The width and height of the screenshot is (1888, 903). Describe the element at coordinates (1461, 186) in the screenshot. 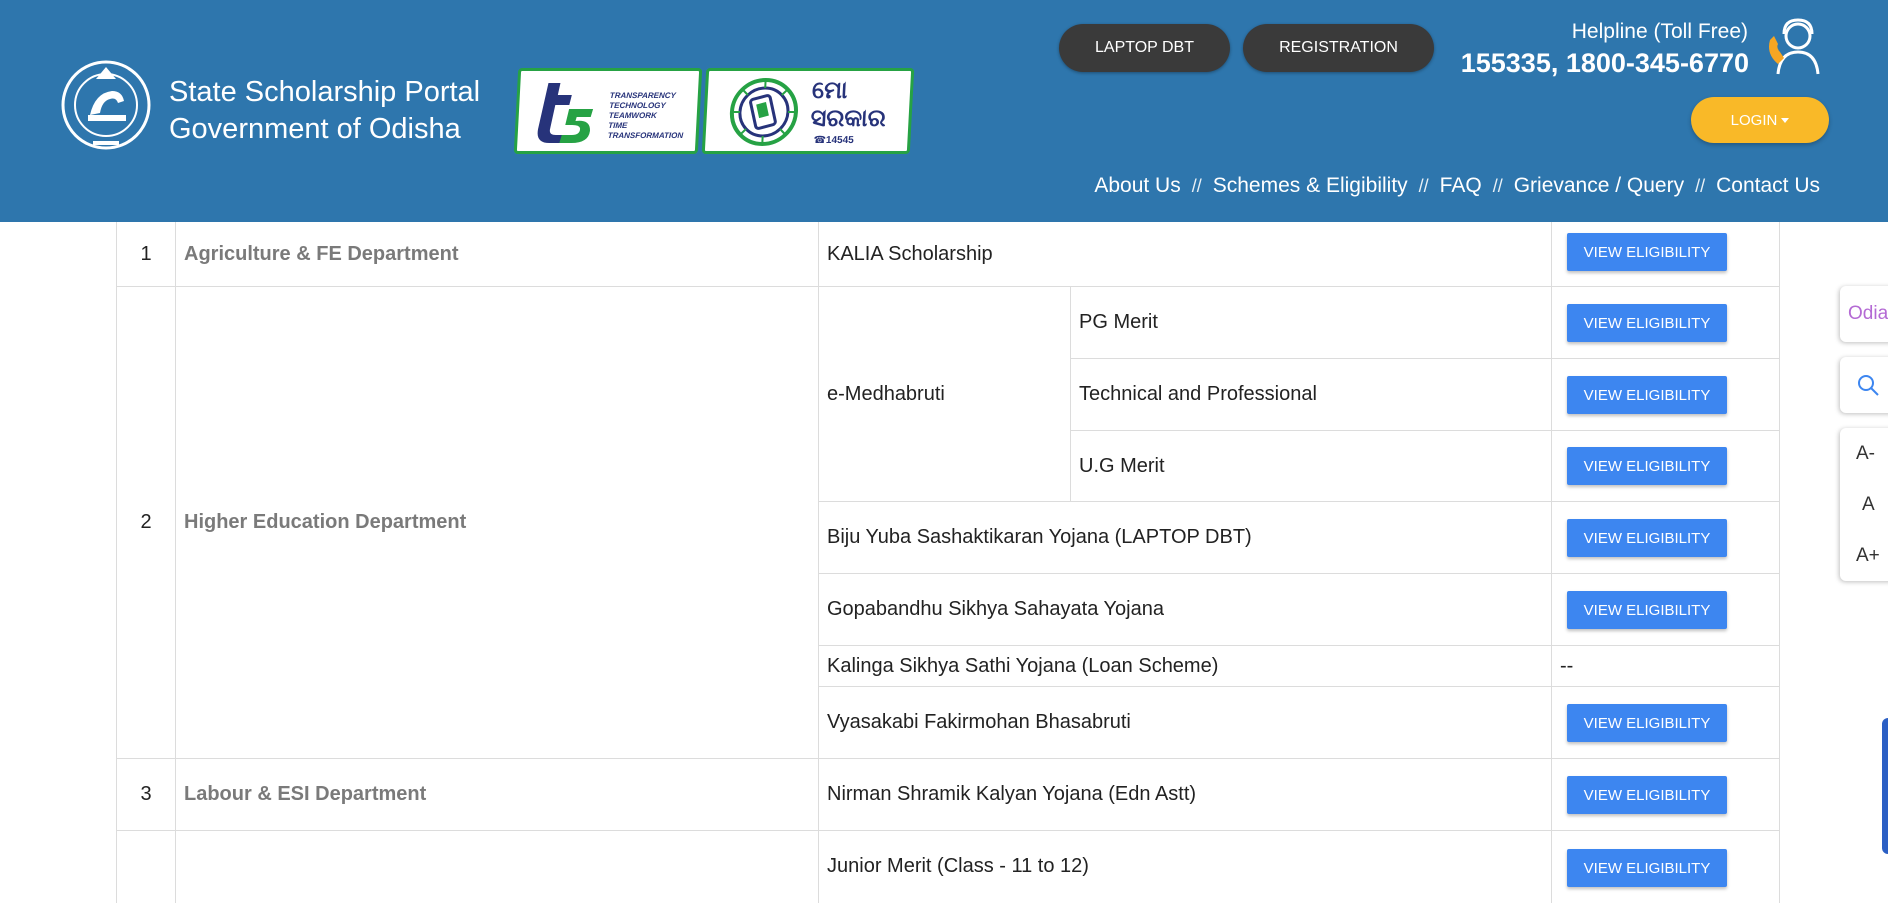

I see `nav-faq: FAQ` at that location.